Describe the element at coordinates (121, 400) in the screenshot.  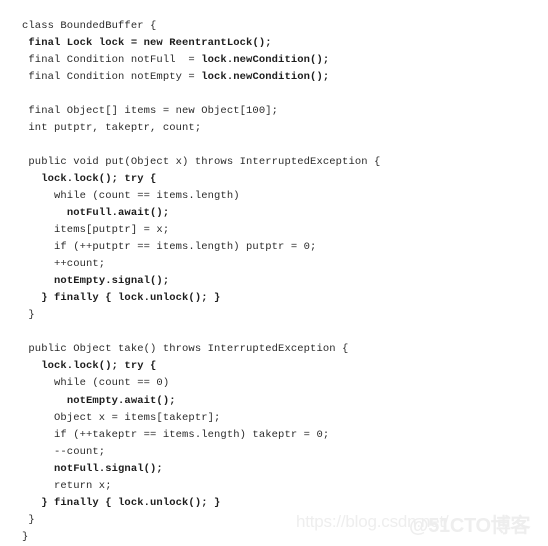
I see `code-segment-bold: notEmpty.await();` at that location.